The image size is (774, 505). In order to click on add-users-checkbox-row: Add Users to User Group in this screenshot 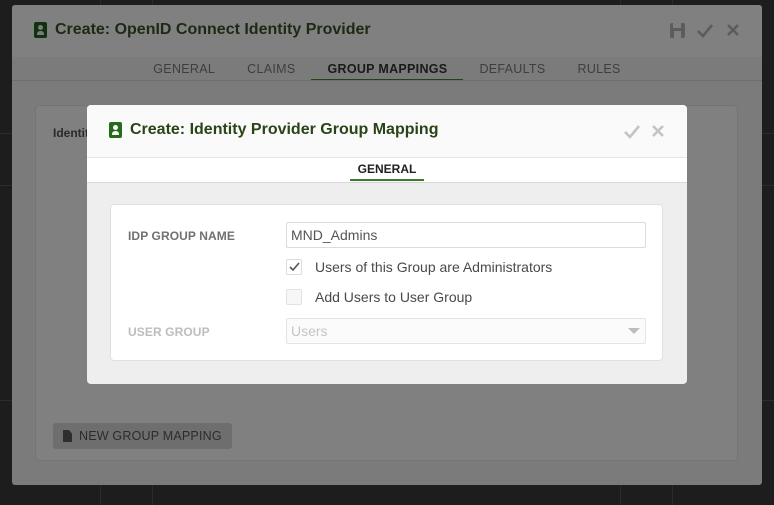, I will do `click(379, 297)`.